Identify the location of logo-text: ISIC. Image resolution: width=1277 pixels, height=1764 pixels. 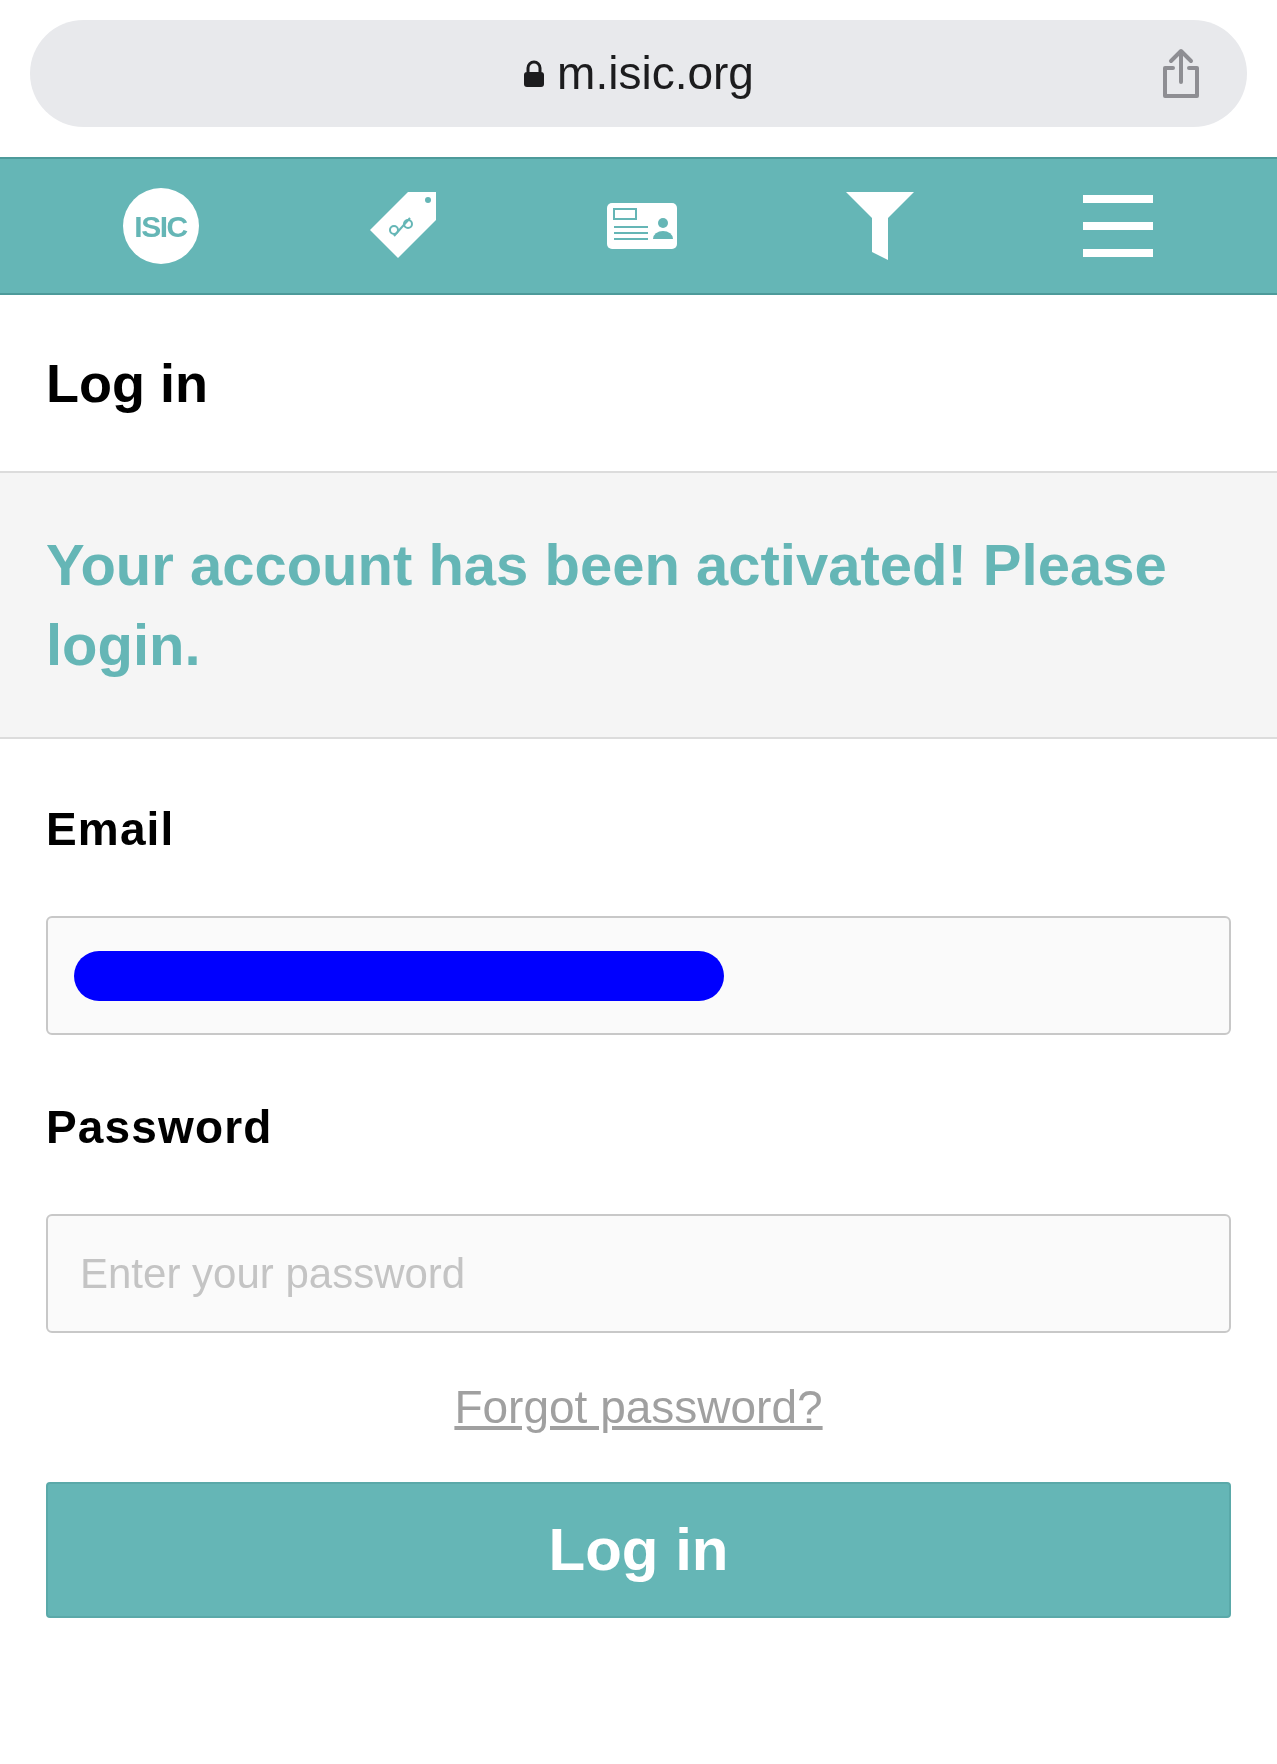
(160, 226).